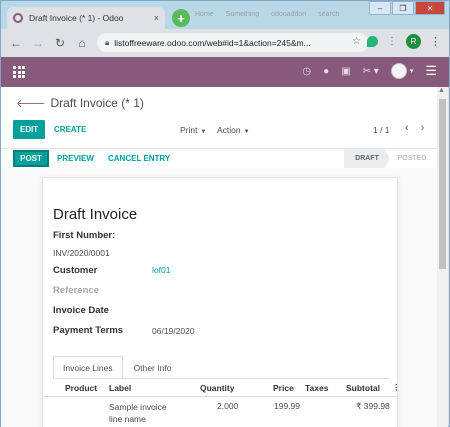  I want to click on action-dropdown: Action ▼, so click(233, 130).